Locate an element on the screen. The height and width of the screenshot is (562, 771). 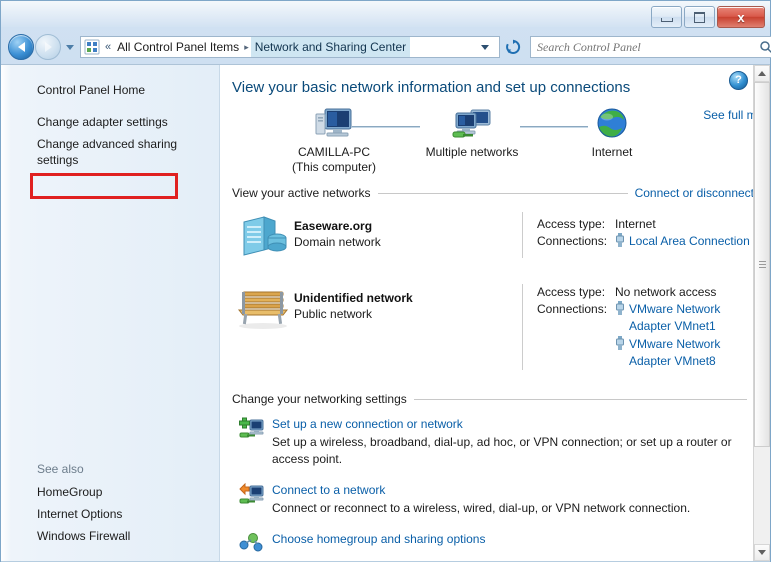
breadcrumb-item-all-control-panel-items: All Control Panel Items is located at coordinates (178, 47).